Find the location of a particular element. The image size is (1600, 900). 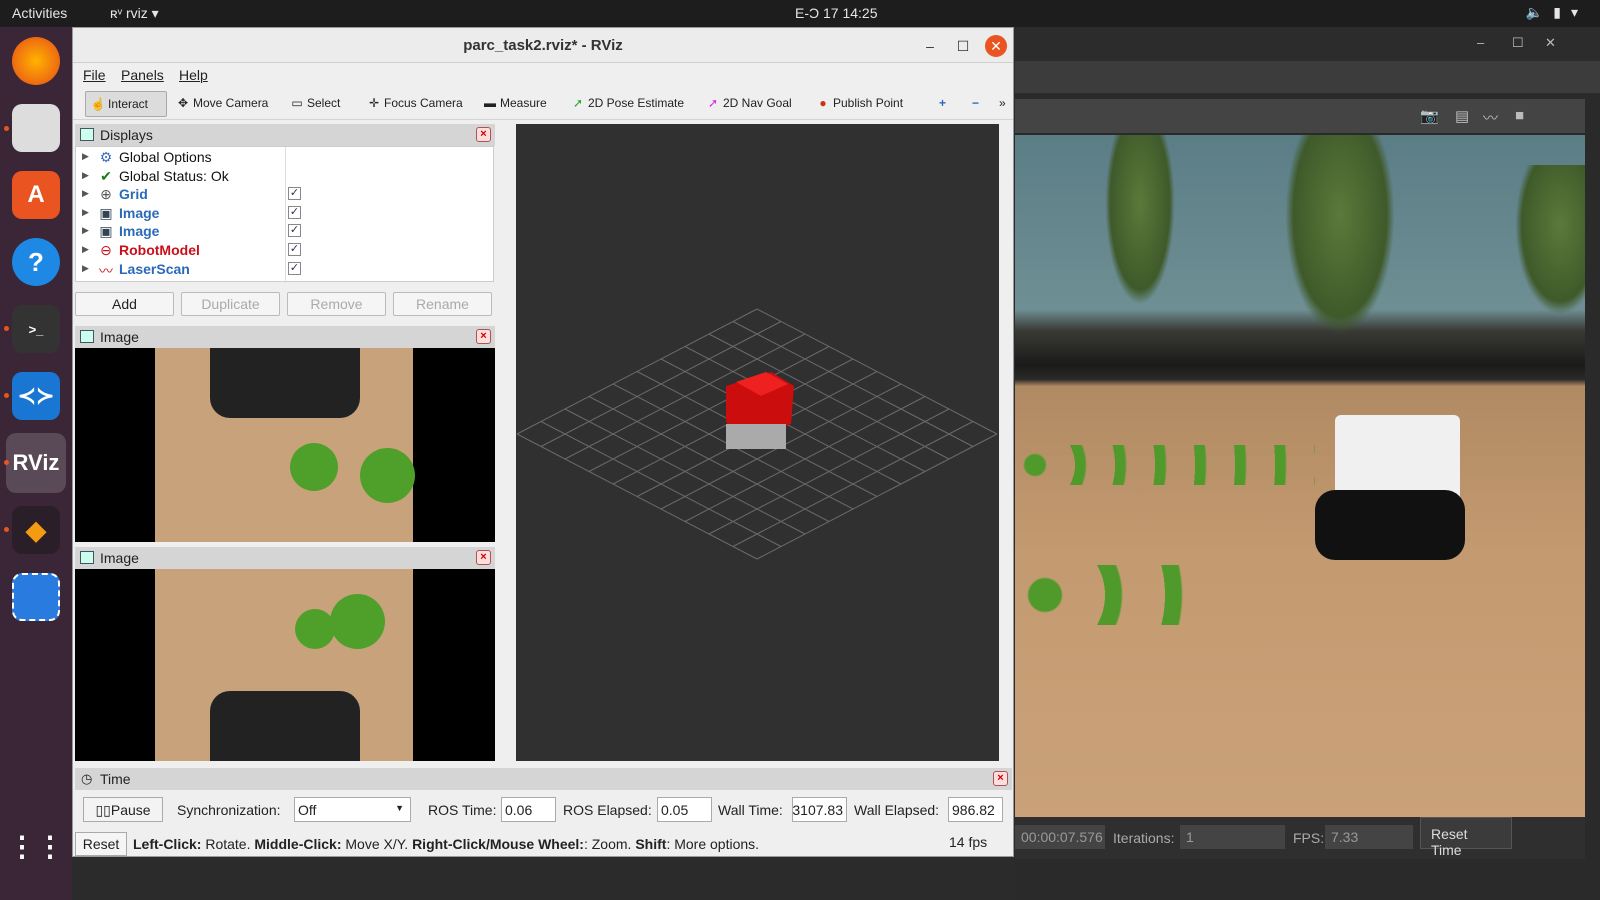

duplicate-button: Duplicate is located at coordinates (230, 304).